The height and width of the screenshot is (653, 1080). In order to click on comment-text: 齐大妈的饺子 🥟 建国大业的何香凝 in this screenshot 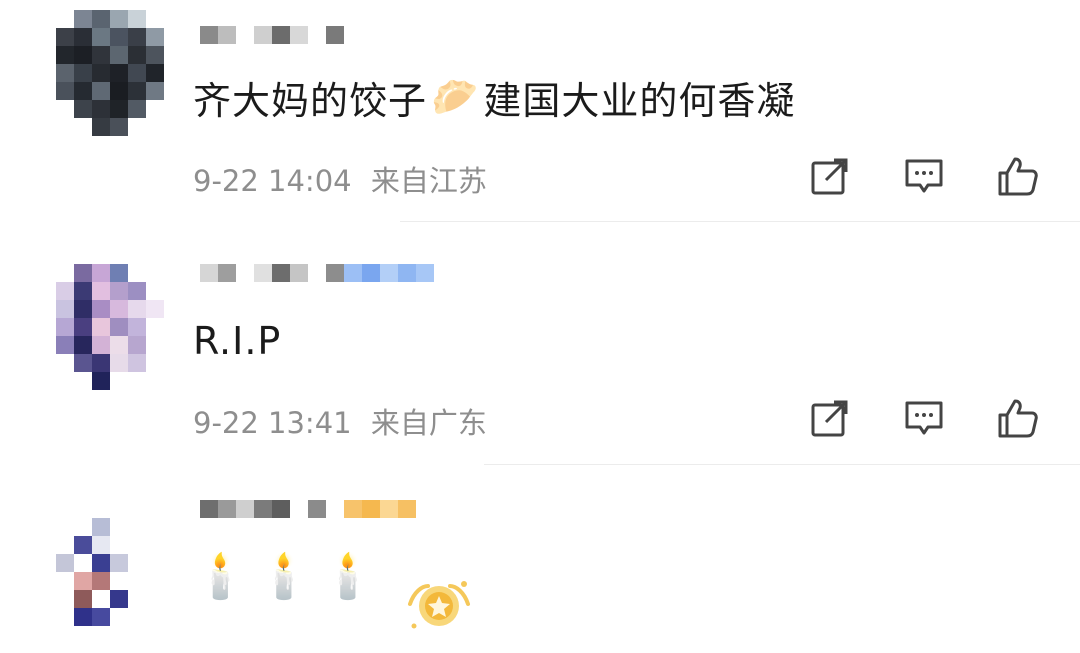, I will do `click(494, 97)`.